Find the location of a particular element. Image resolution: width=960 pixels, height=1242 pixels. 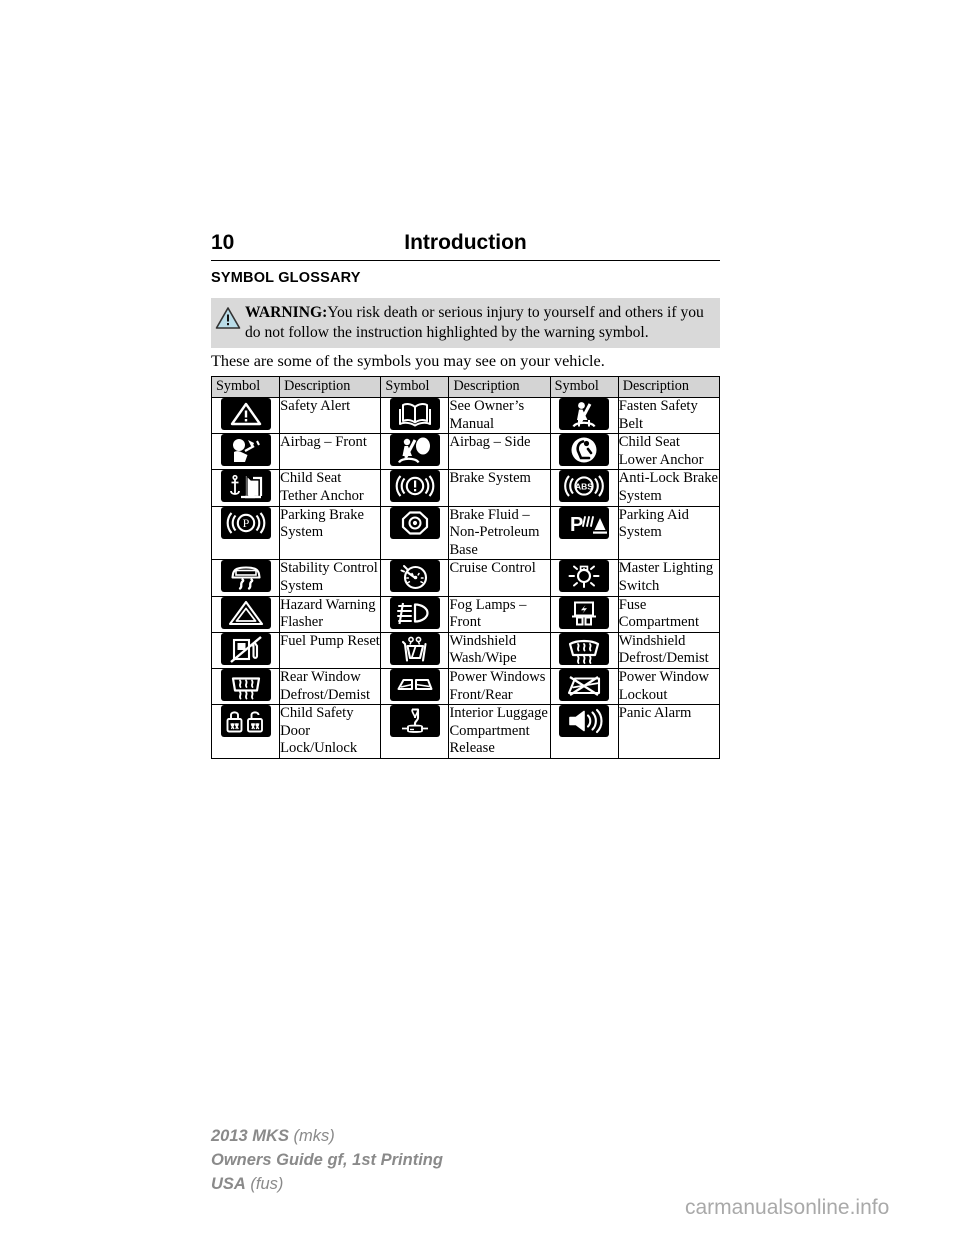

description-cell: Fasten Safety Belt is located at coordinates (669, 415).